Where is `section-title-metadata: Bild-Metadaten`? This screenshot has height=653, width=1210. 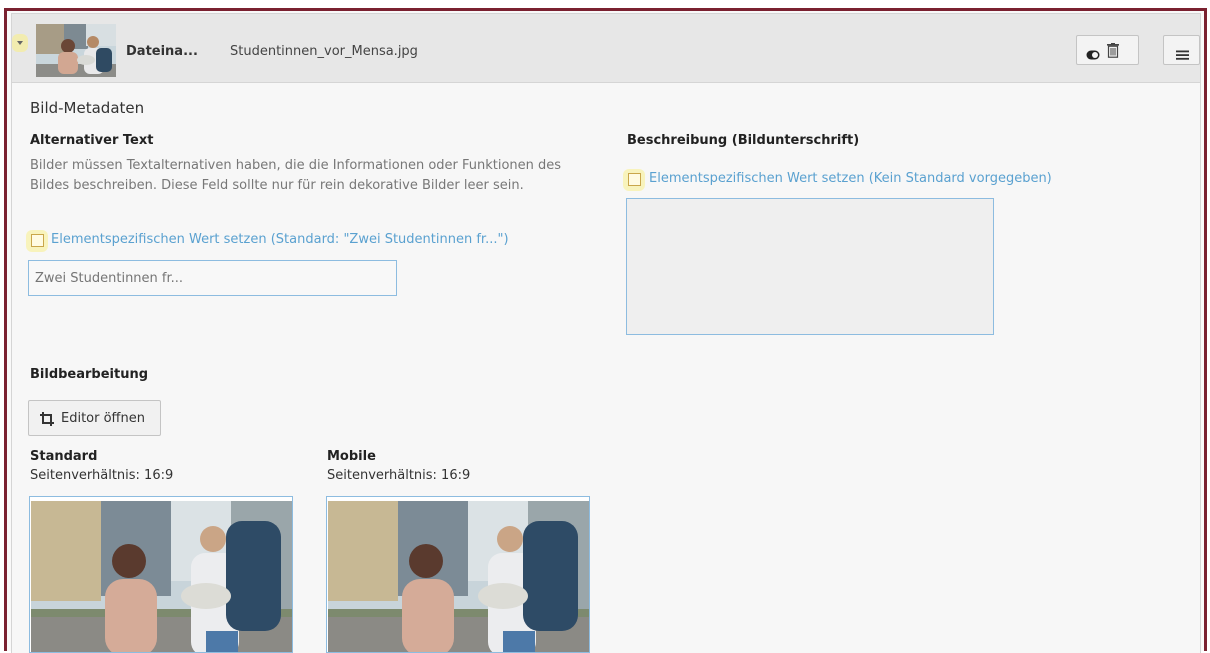 section-title-metadata: Bild-Metadaten is located at coordinates (87, 108).